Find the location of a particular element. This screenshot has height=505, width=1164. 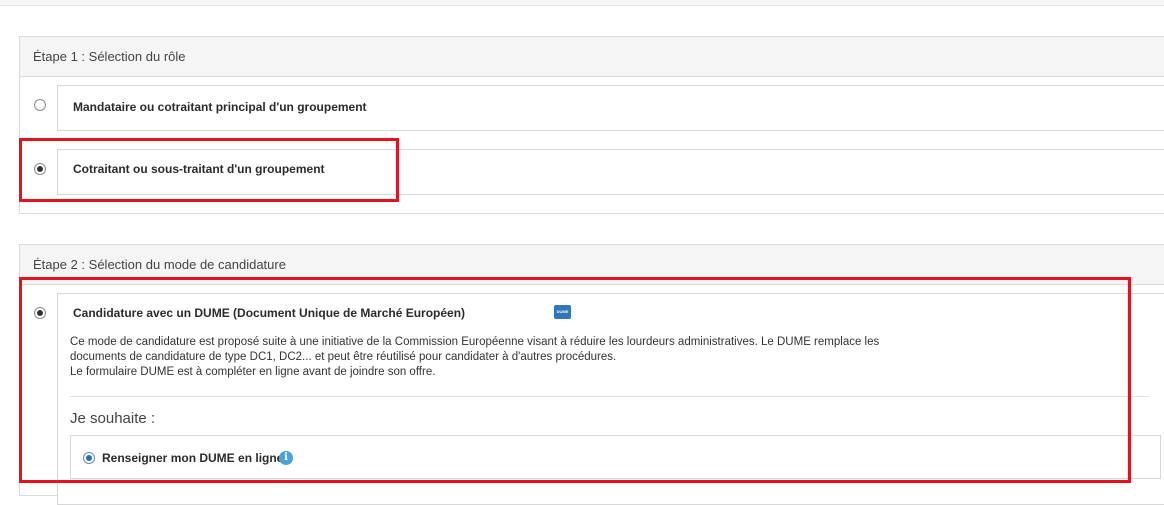

dume-online-radio is located at coordinates (89, 458).